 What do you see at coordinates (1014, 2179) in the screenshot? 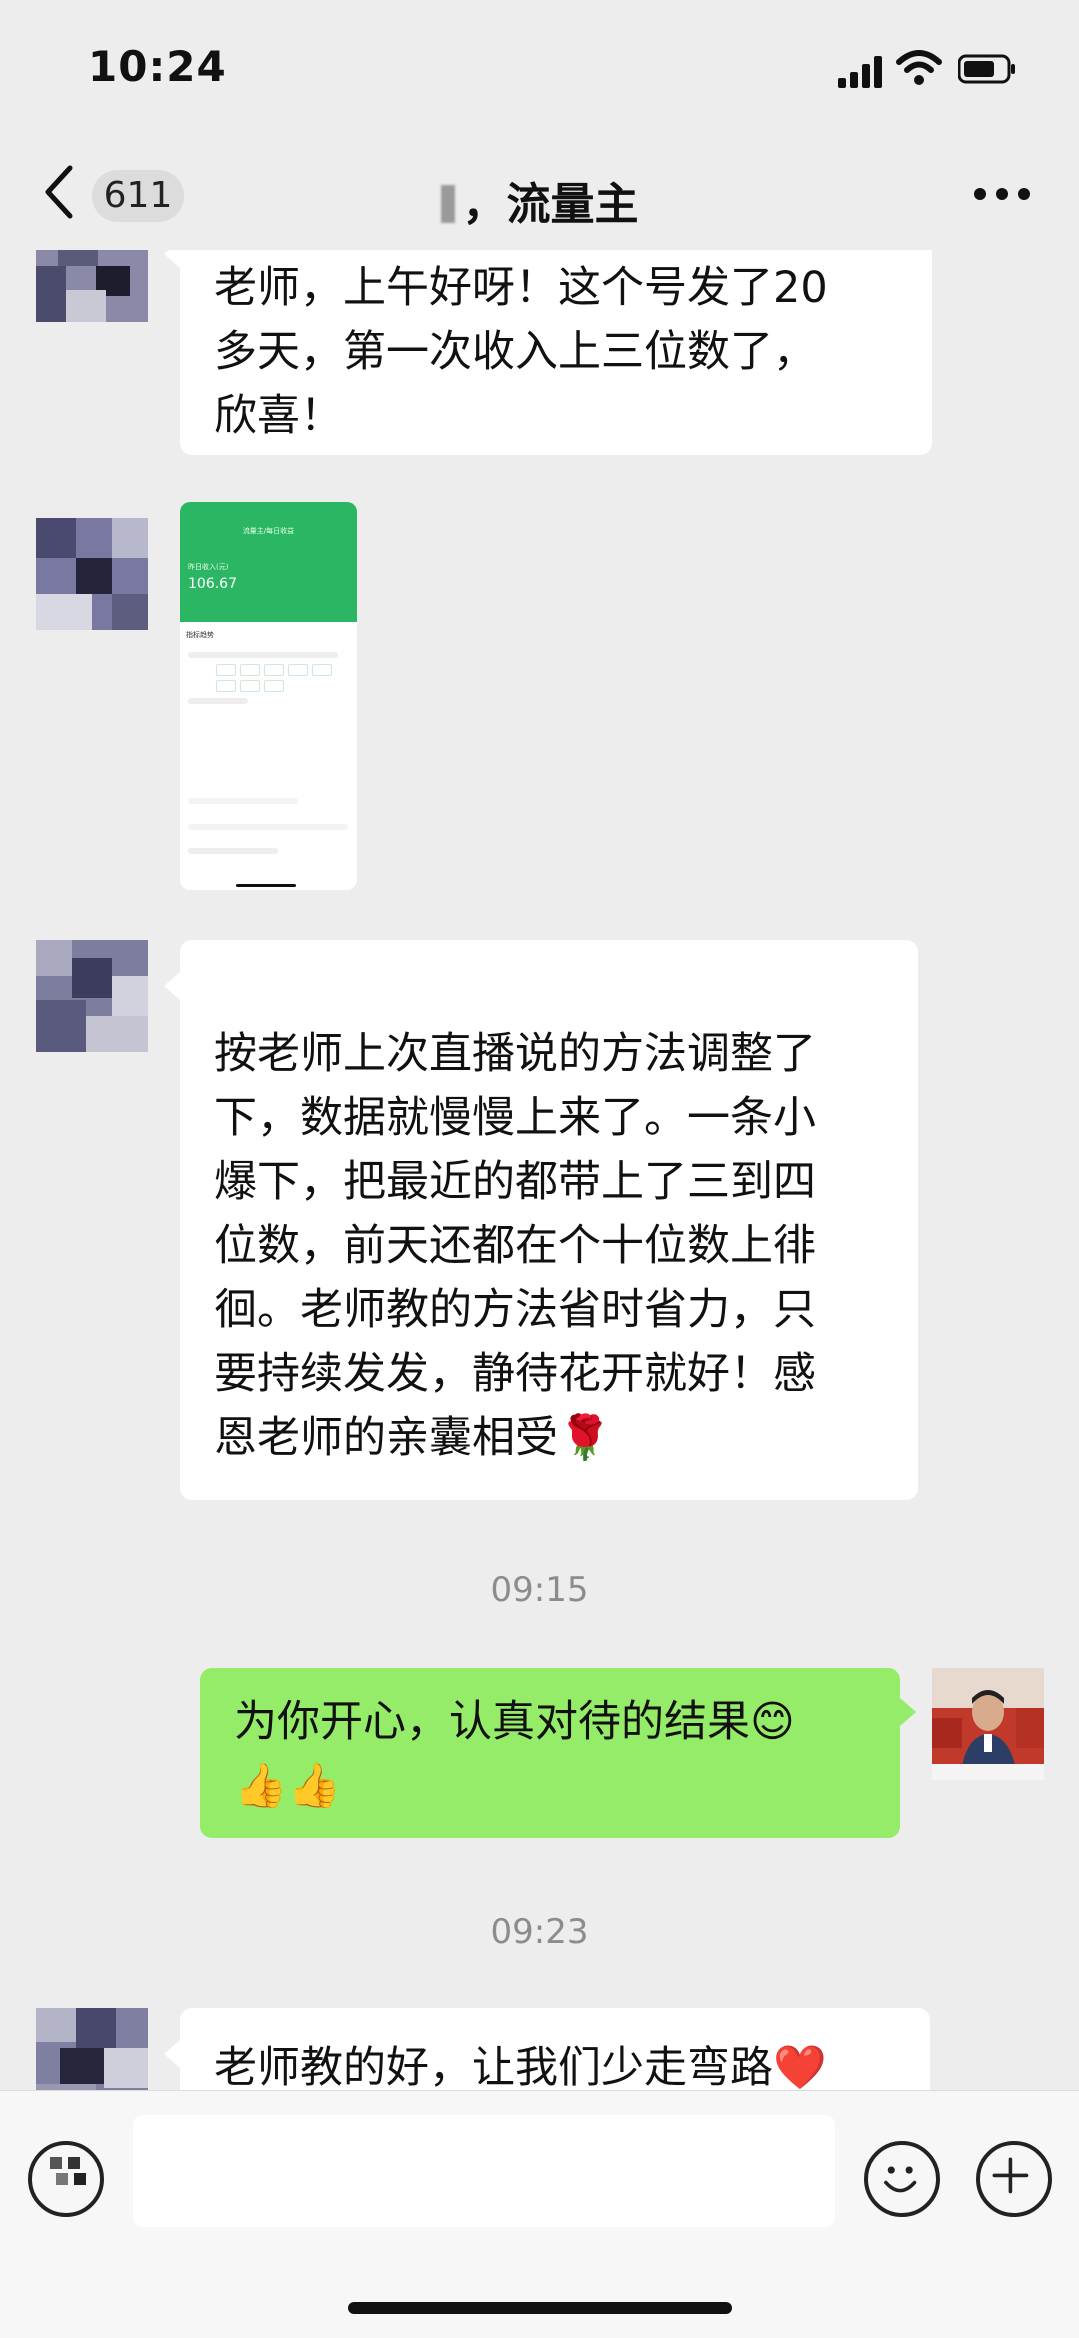
I see `plus-circle-icon` at bounding box center [1014, 2179].